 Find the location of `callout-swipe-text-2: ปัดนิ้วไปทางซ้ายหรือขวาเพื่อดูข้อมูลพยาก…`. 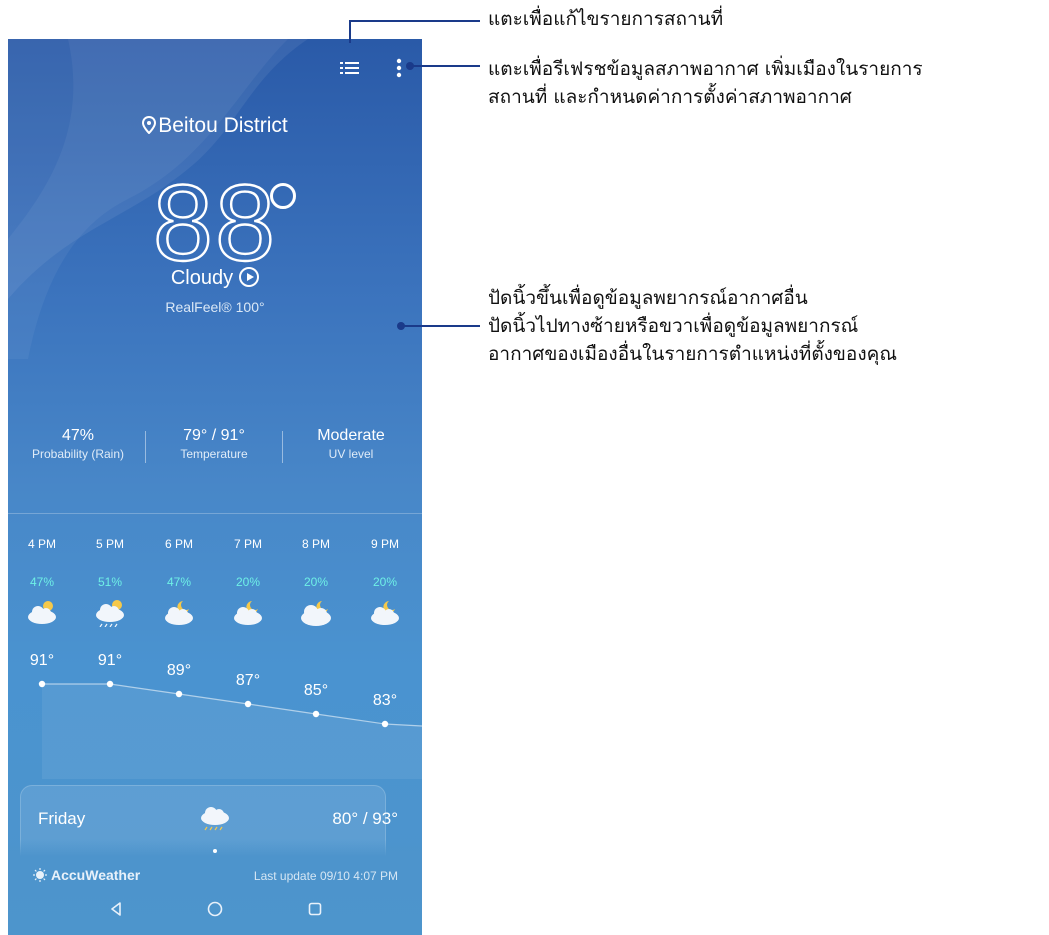

callout-swipe-text-2: ปัดนิ้วไปทางซ้ายหรือขวาเพื่อดูข้อมูลพยาก… is located at coordinates (673, 326).